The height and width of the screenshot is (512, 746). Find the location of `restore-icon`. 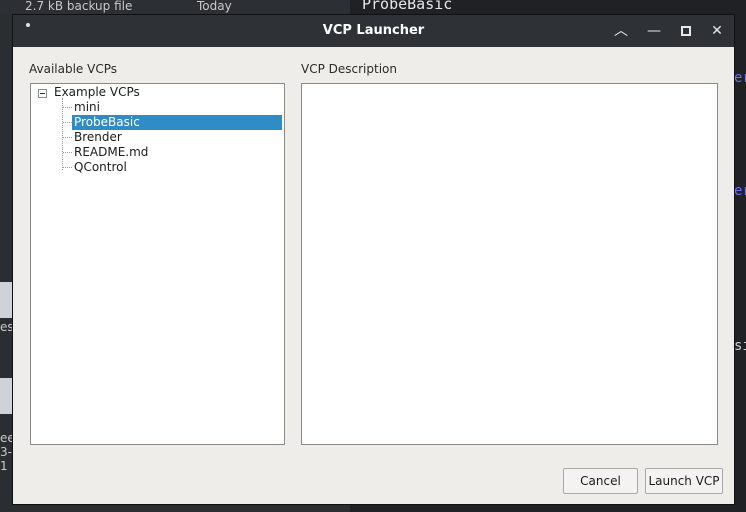

restore-icon is located at coordinates (686, 31).